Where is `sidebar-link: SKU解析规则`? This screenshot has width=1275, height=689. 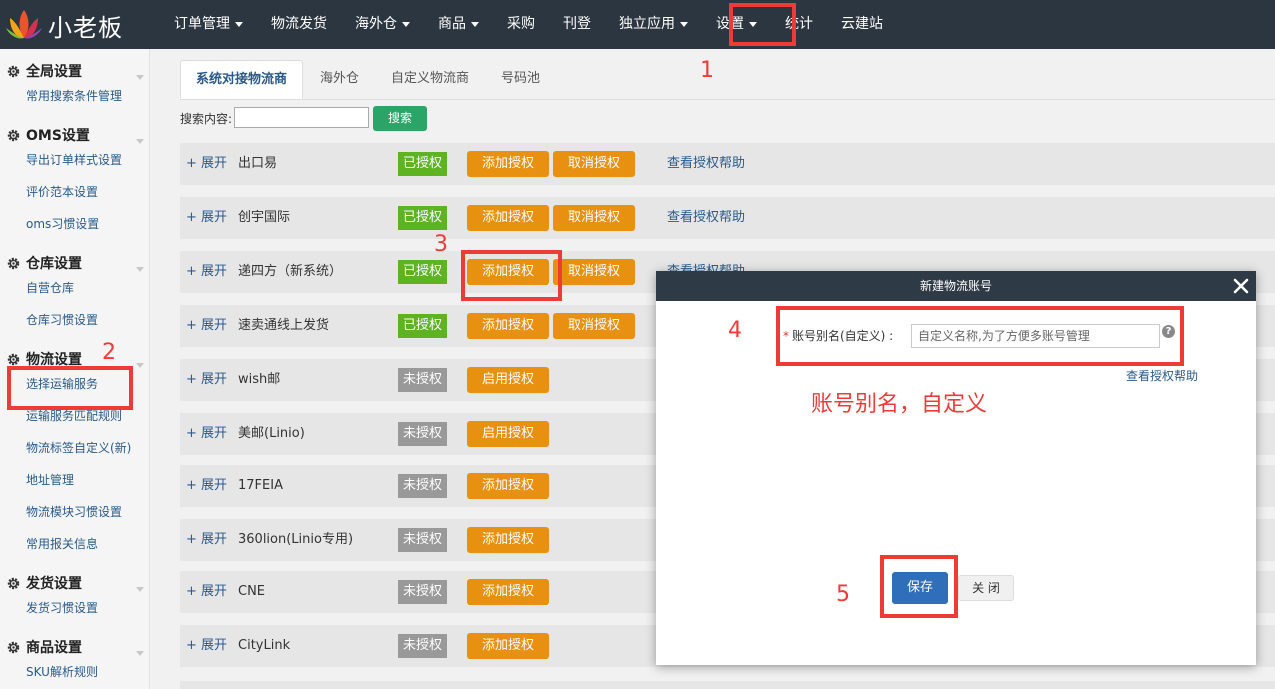
sidebar-link: SKU解析规则 is located at coordinates (62, 671).